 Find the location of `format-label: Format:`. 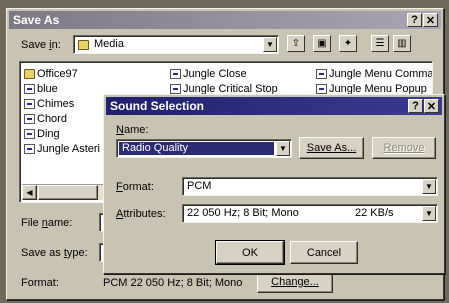

format-label: Format: is located at coordinates (135, 187).